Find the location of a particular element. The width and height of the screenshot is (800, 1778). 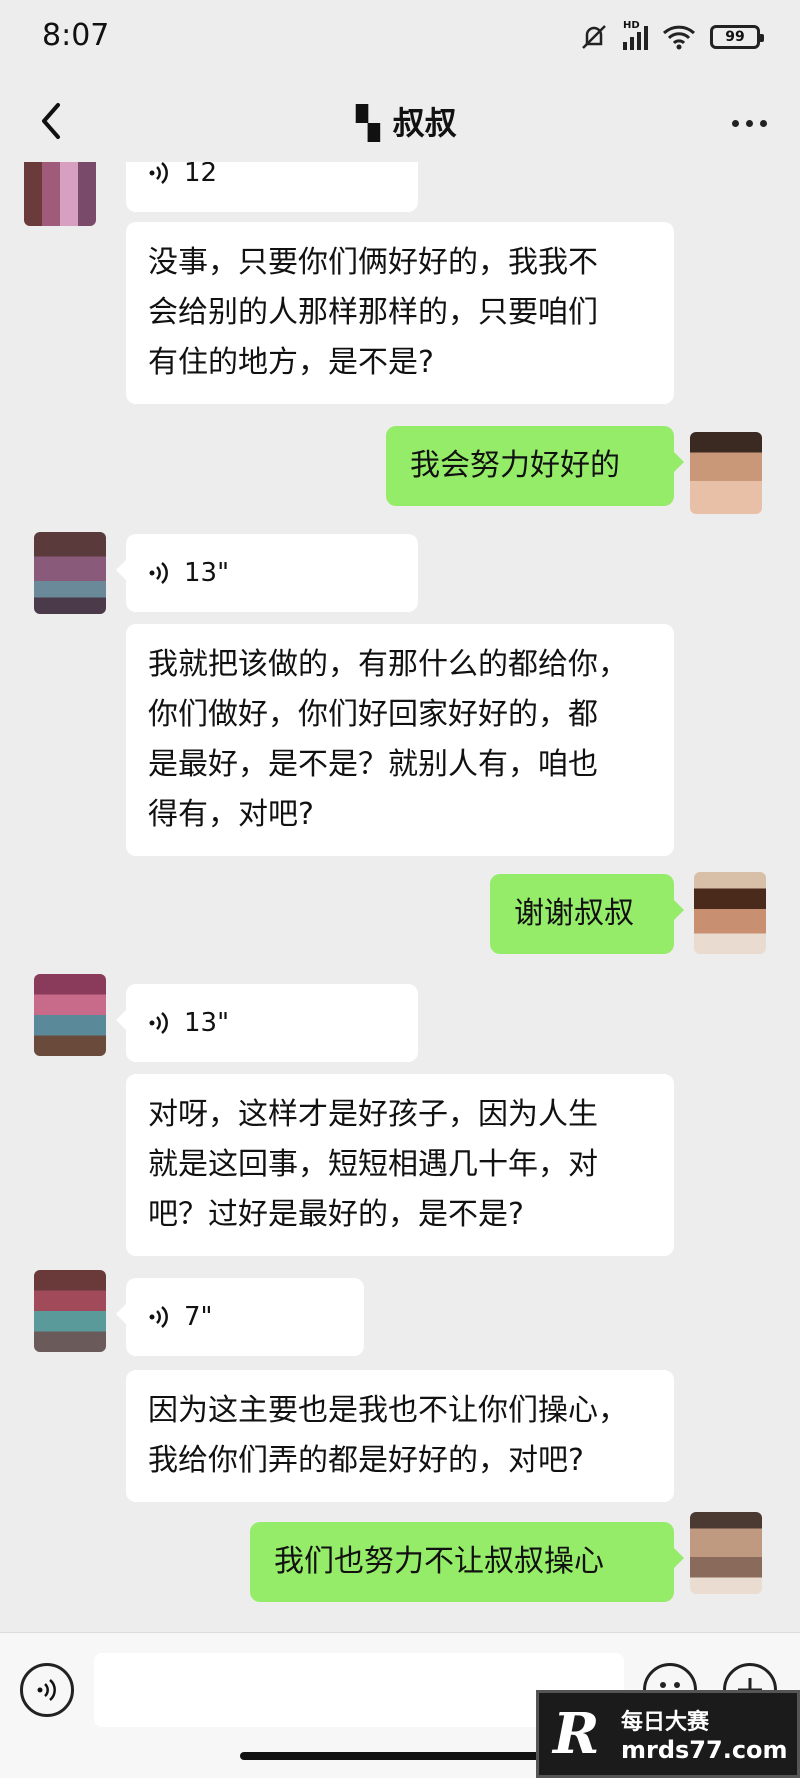

status-bar: 8:07 HD 99 is located at coordinates (400, 40).